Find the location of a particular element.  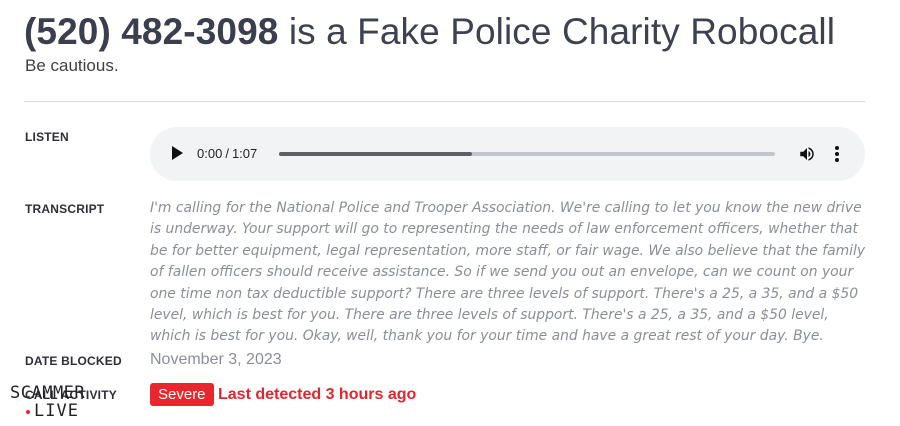

progress-track is located at coordinates (527, 154).